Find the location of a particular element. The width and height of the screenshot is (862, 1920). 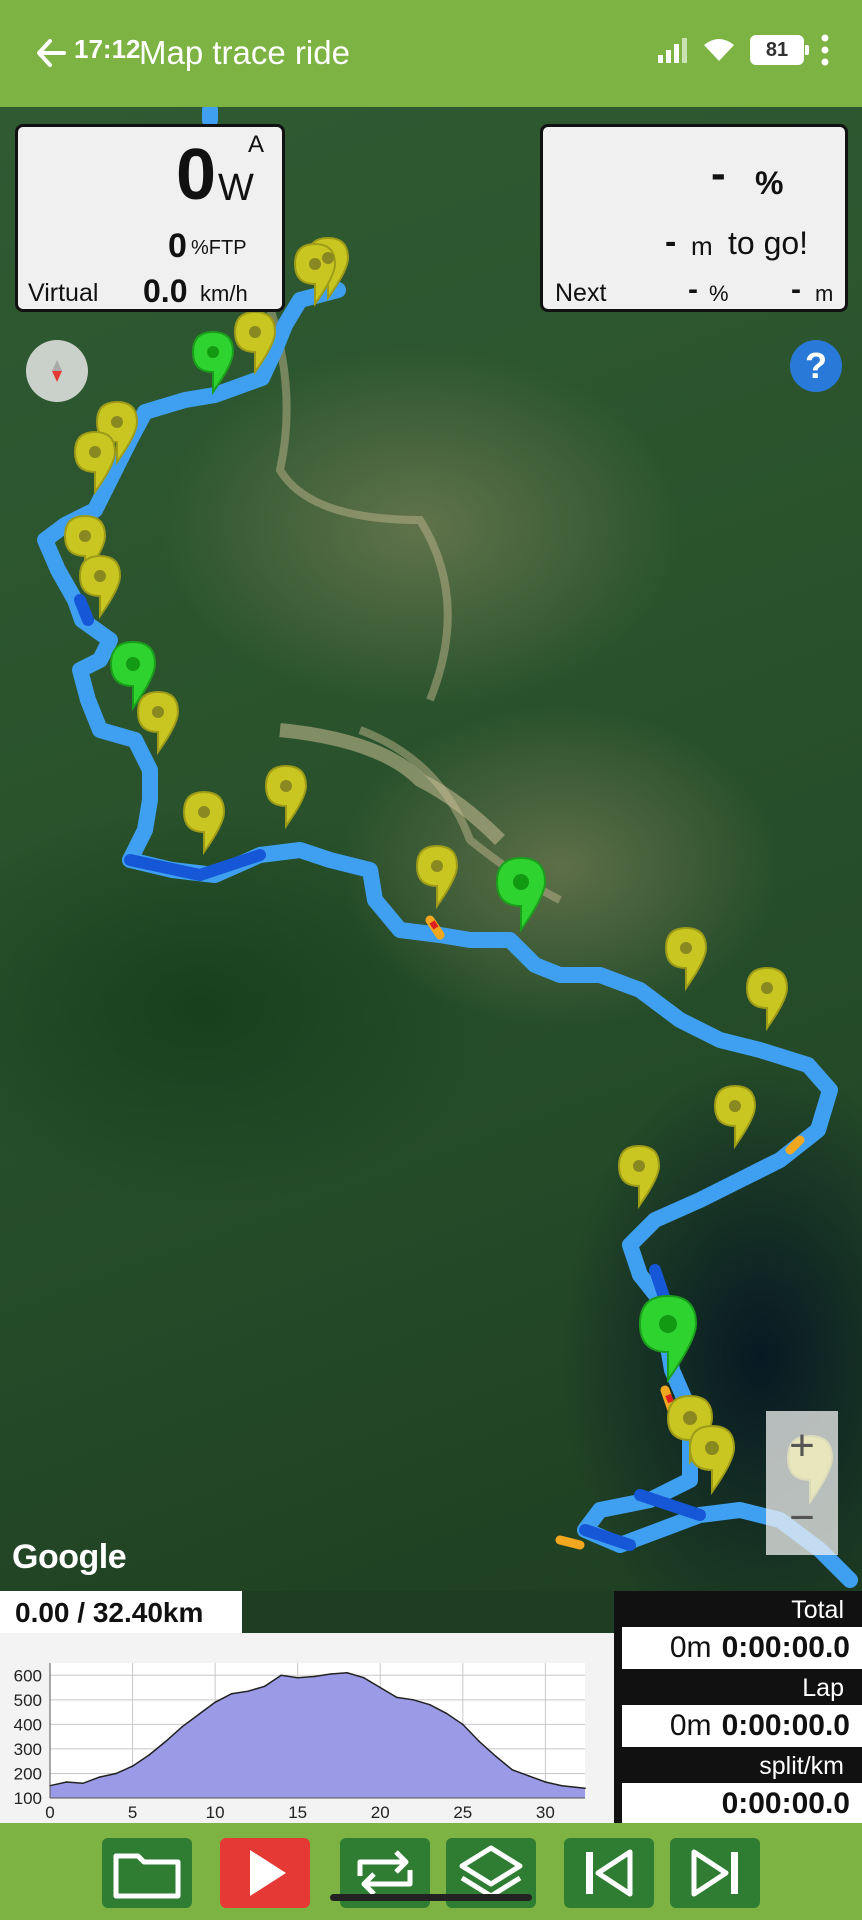

zoom-controls: + − is located at coordinates (802, 1483).